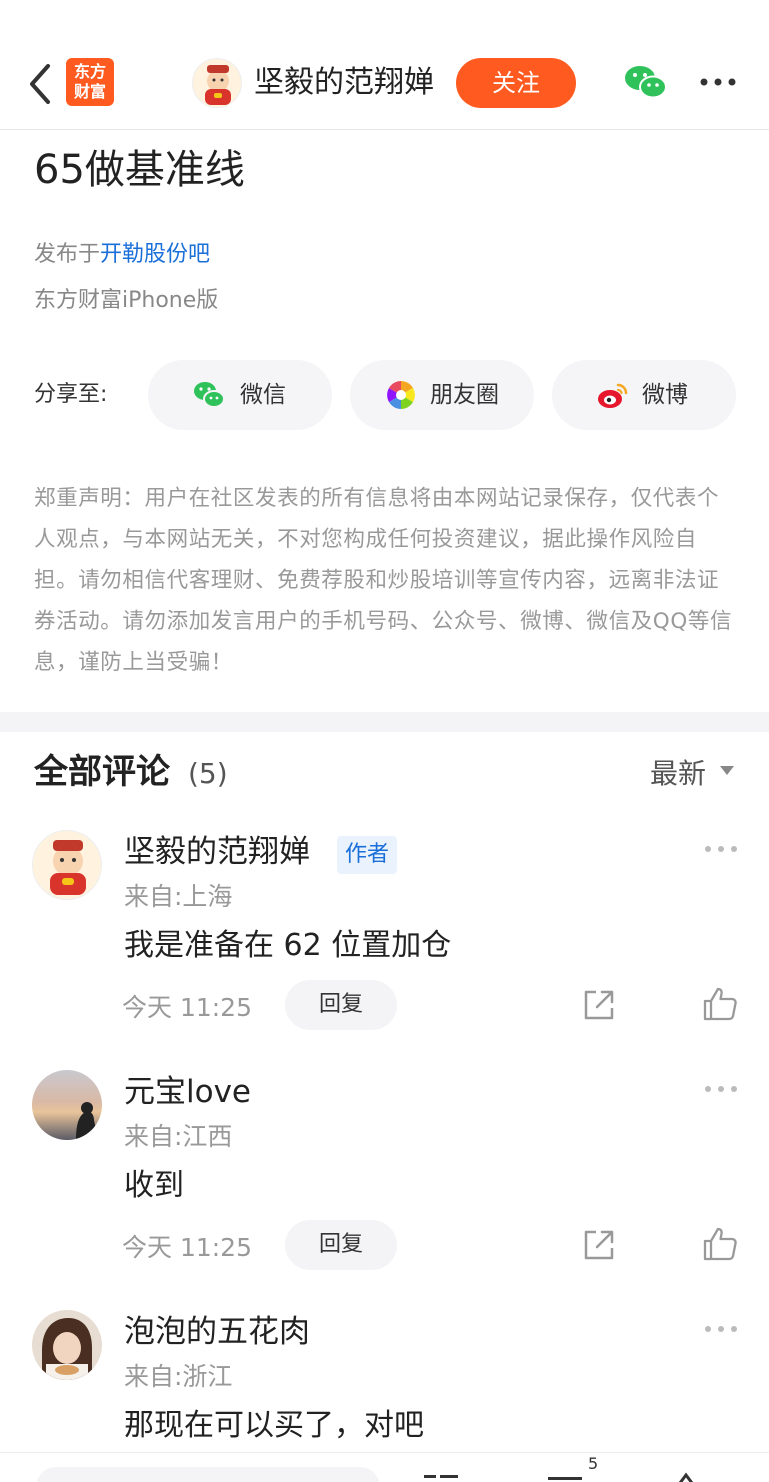 The height and width of the screenshot is (1482, 769). What do you see at coordinates (727, 770) in the screenshot?
I see `caret-down-icon` at bounding box center [727, 770].